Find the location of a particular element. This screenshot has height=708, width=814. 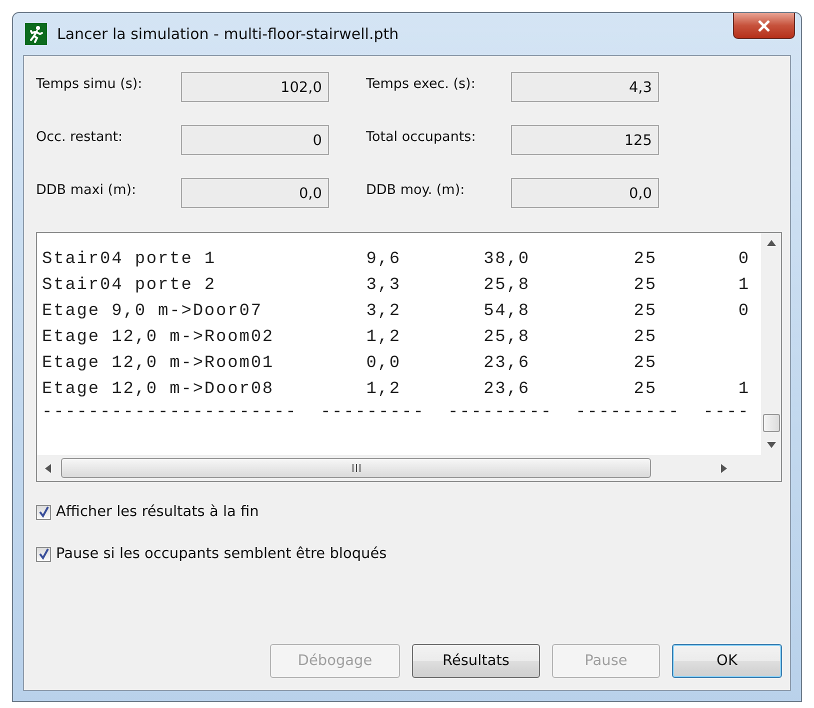

list-cell-text: 3,2 is located at coordinates (383, 311).